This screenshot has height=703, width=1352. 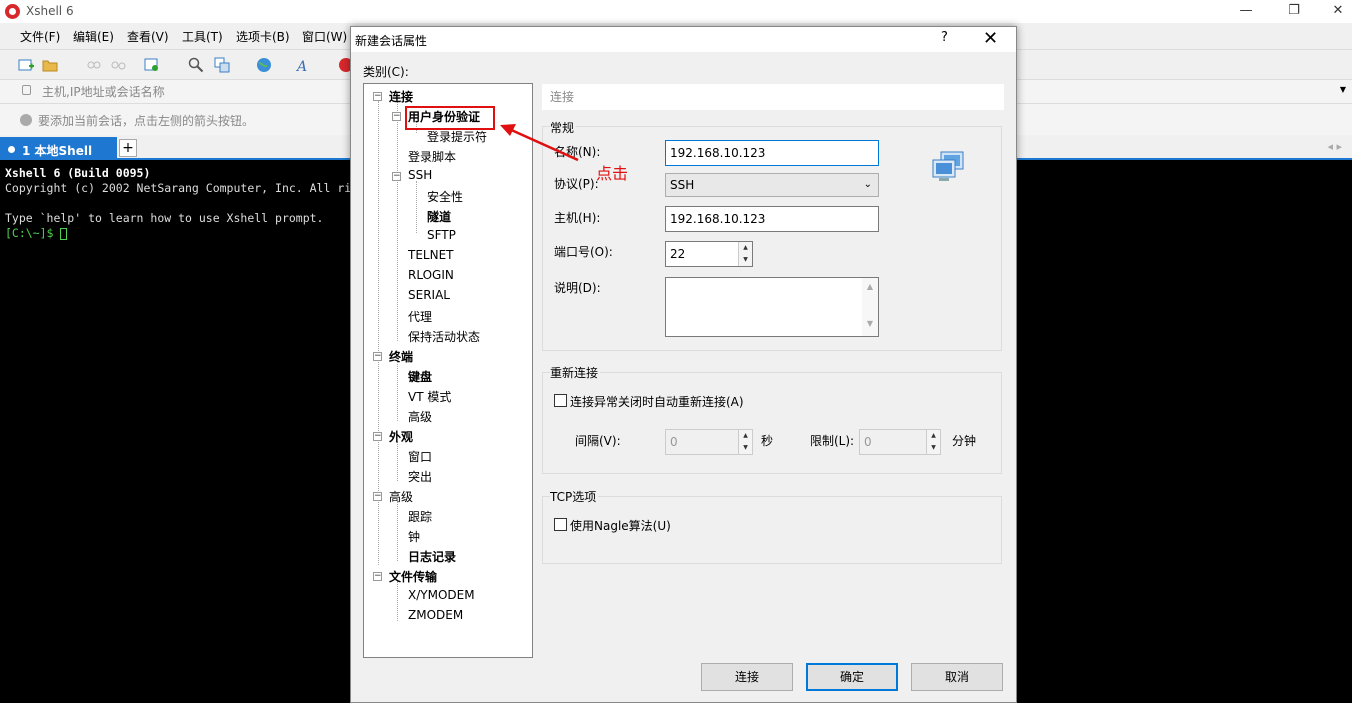 I want to click on transfer-icon, so click(x=222, y=65).